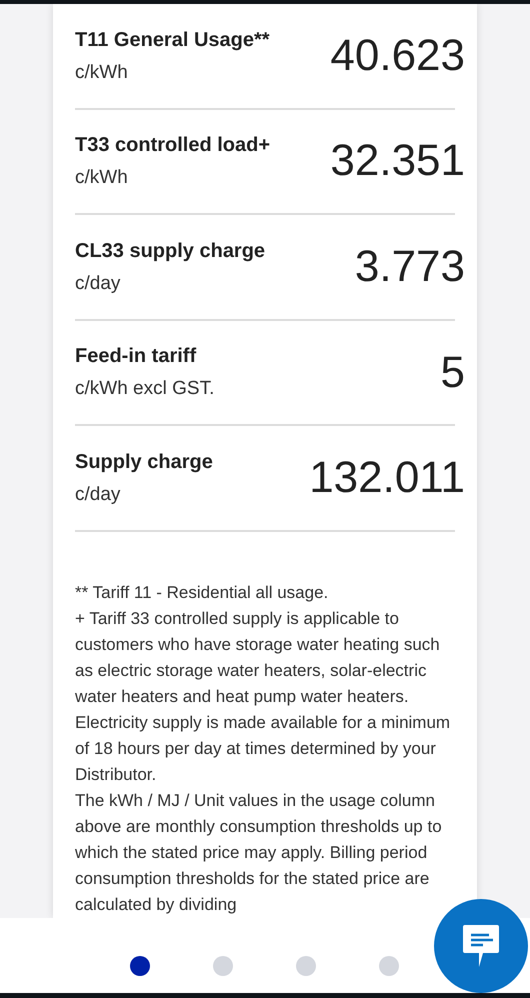 Image resolution: width=530 pixels, height=998 pixels. What do you see at coordinates (397, 161) in the screenshot?
I see `rate-value: 32.351` at bounding box center [397, 161].